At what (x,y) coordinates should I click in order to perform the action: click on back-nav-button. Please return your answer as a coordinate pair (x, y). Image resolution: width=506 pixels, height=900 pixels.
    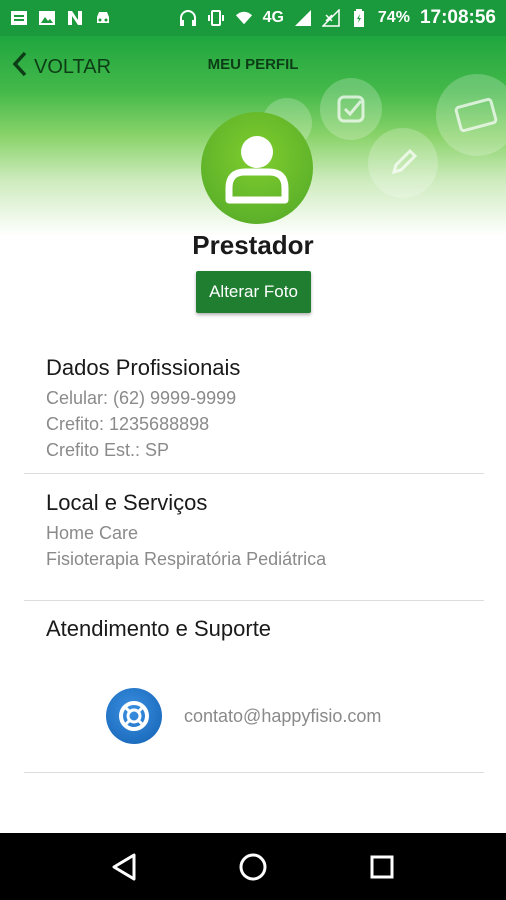
    Looking at the image, I should click on (124, 867).